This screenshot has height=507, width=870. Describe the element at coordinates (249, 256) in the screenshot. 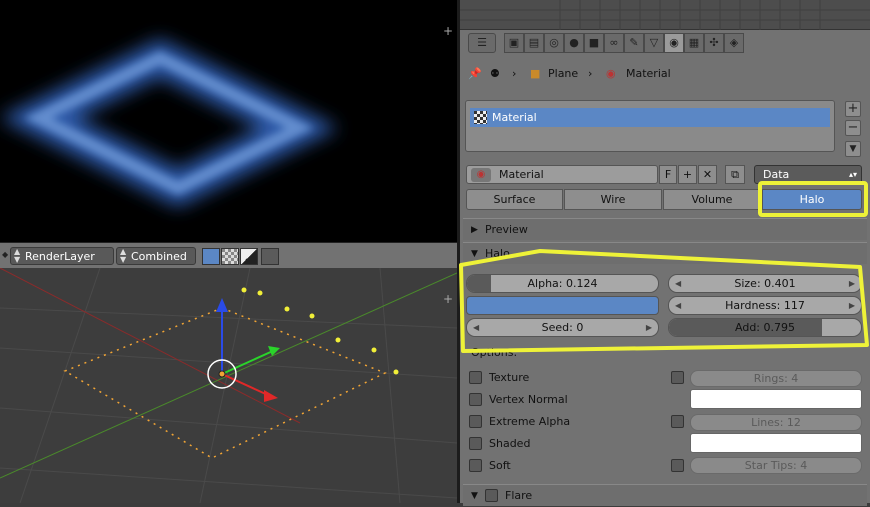

I see `display-zbuffer-button` at that location.